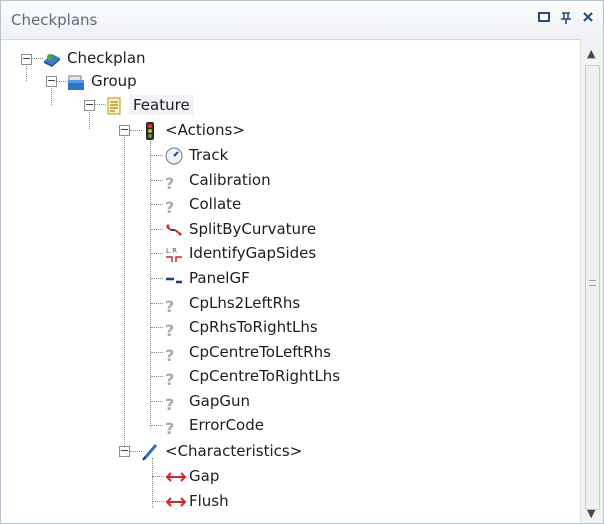 This screenshot has width=604, height=524. I want to click on gap-sides-icon: L R, so click(174, 254).